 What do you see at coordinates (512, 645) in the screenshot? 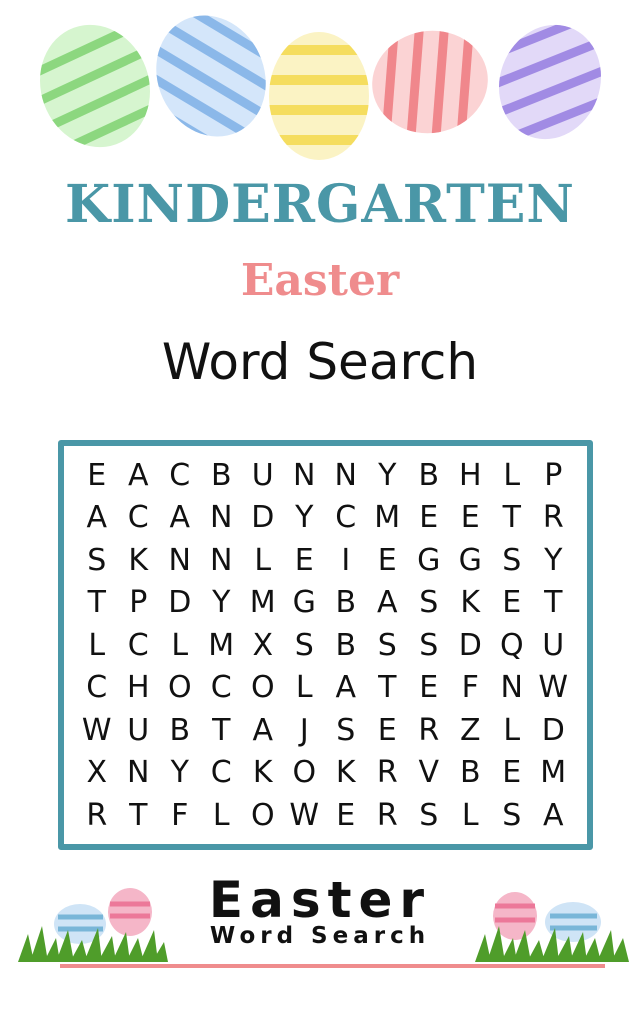
I see `grid-cell: Q` at bounding box center [512, 645].